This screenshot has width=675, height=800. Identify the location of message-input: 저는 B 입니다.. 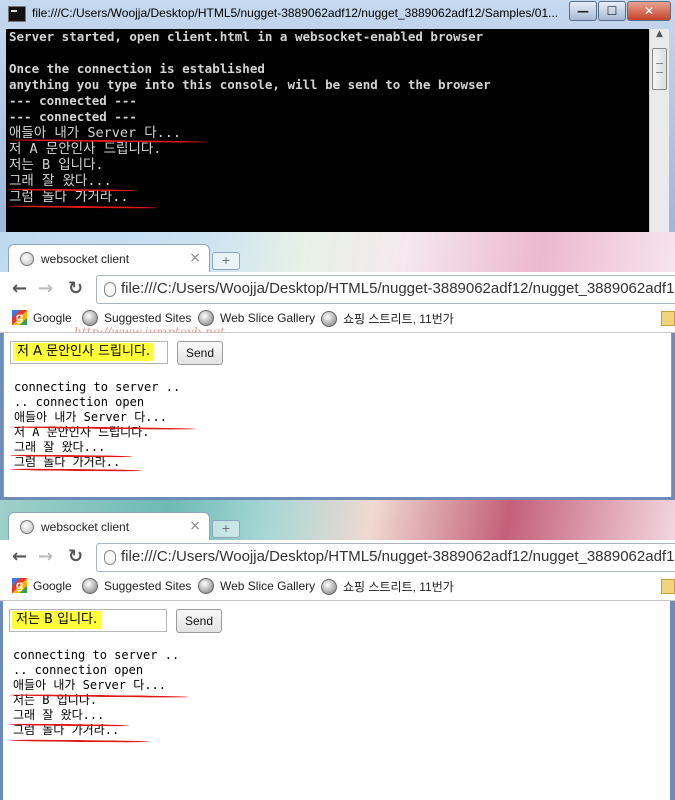
(88, 620).